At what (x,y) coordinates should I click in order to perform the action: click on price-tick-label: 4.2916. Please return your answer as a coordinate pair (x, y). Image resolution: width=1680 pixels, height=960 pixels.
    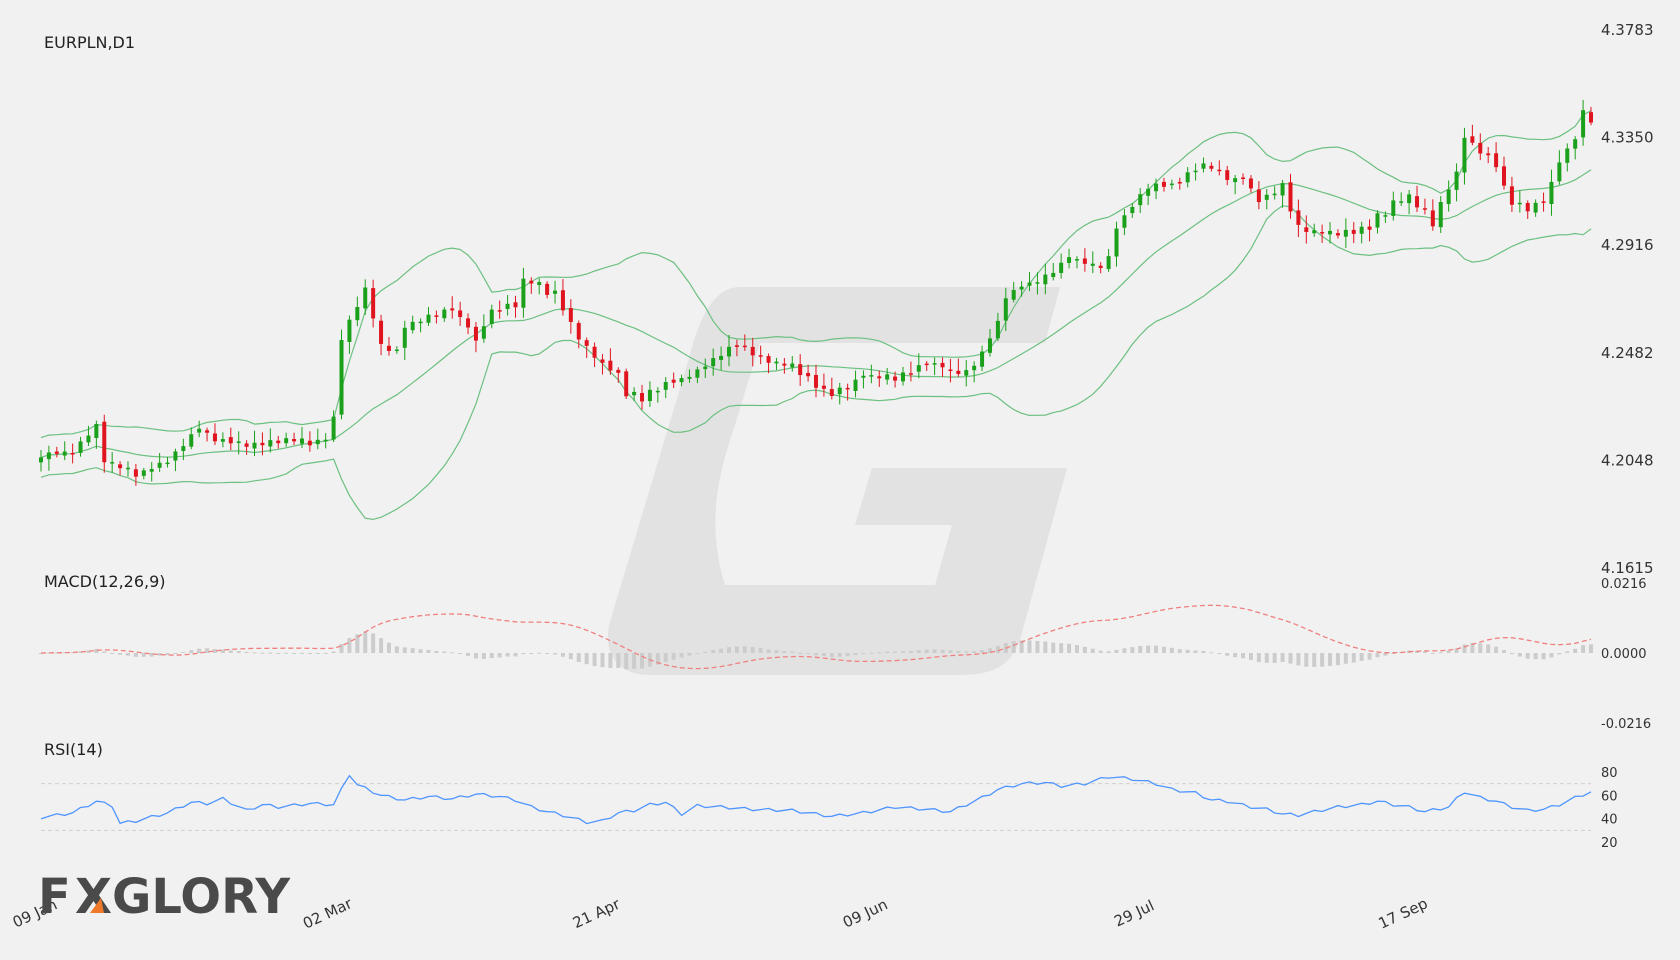
    Looking at the image, I should click on (1627, 245).